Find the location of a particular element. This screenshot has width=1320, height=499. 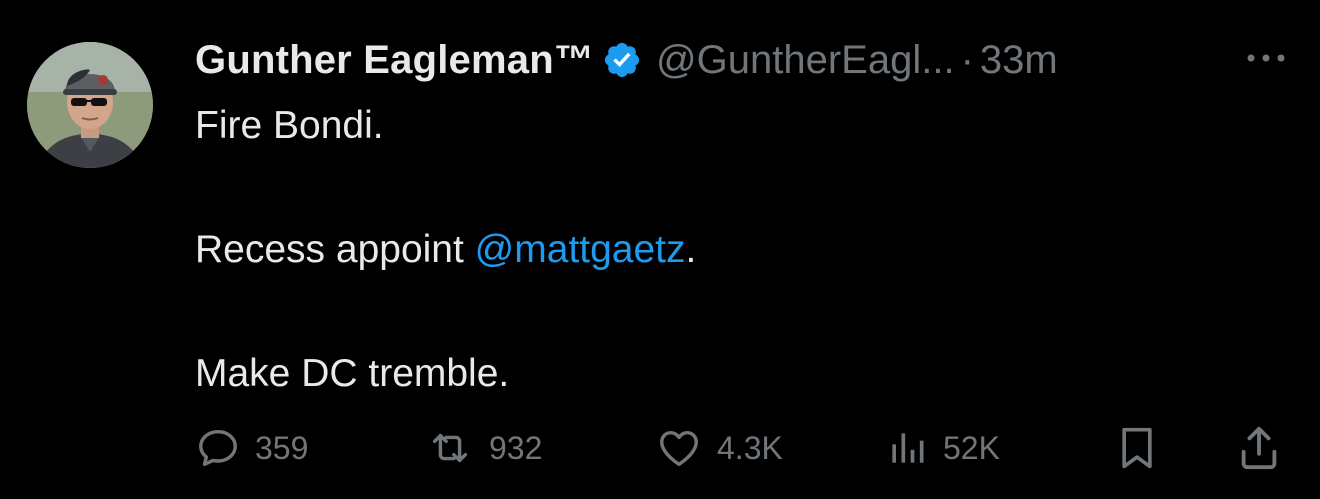

reply-icon is located at coordinates (218, 448).